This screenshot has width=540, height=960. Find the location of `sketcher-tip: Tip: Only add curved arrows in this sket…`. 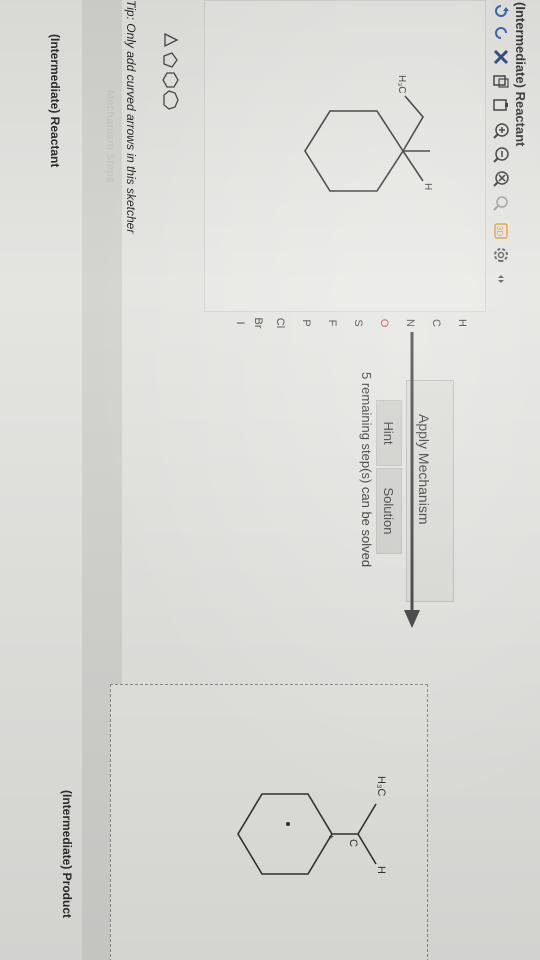

sketcher-tip: Tip: Only add curved arrows in this sket… is located at coordinates (131, 117).